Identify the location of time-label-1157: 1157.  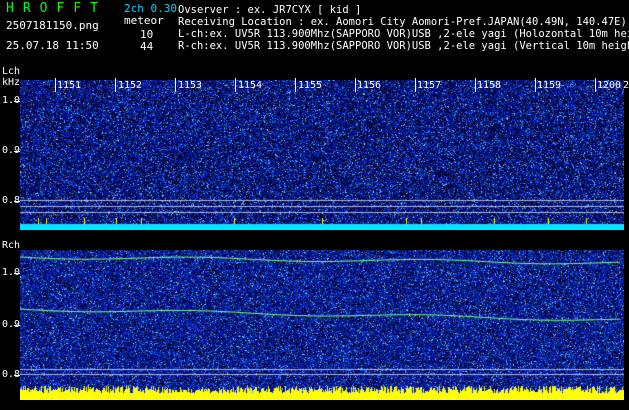
(429, 85).